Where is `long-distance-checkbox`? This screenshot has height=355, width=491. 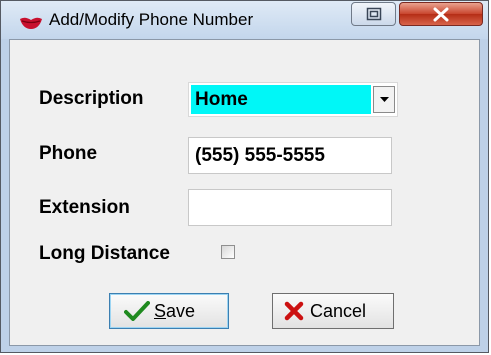 long-distance-checkbox is located at coordinates (228, 252).